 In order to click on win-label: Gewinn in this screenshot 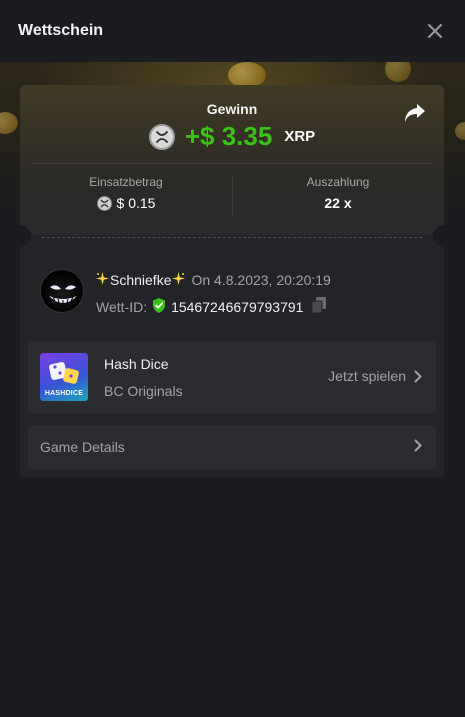, I will do `click(232, 109)`.